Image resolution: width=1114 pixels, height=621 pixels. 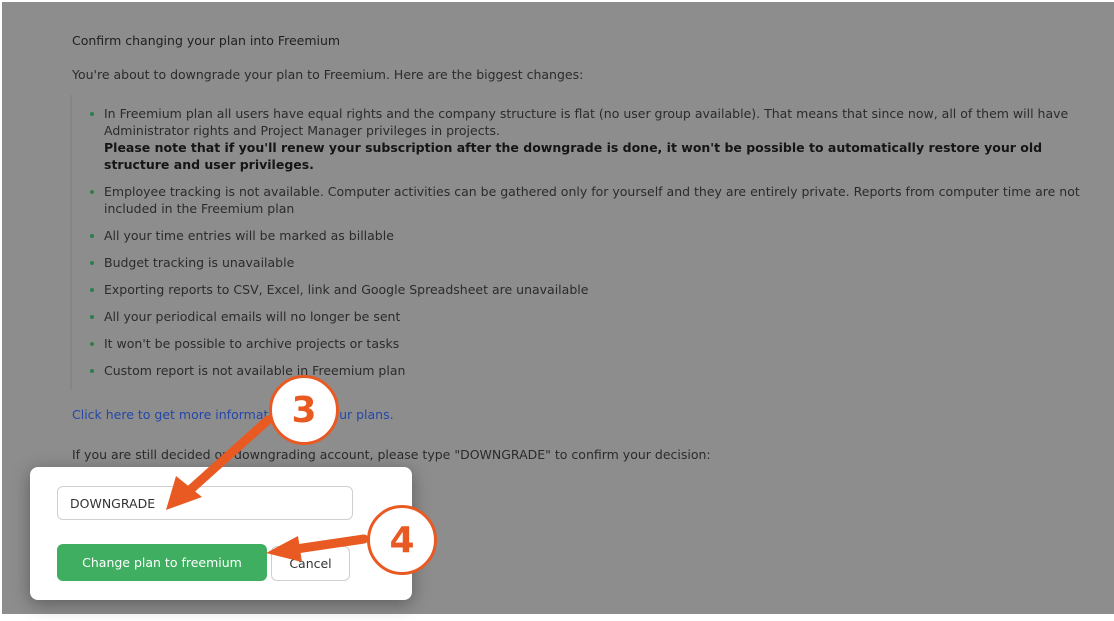 What do you see at coordinates (205, 503) in the screenshot?
I see `confirm-text-input` at bounding box center [205, 503].